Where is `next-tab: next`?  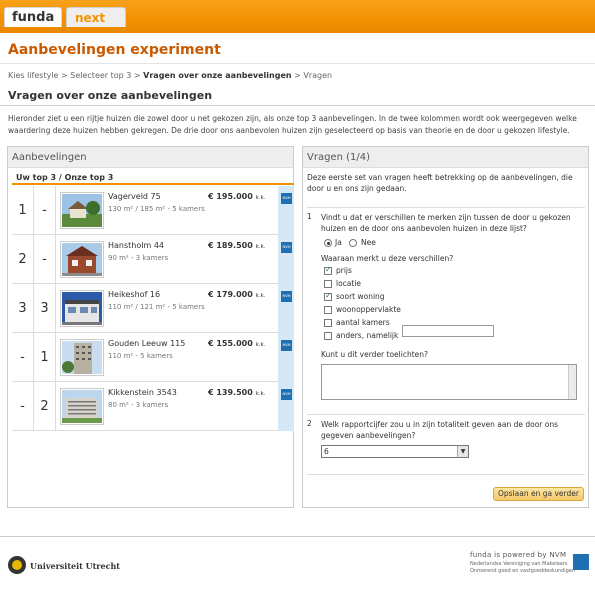 next-tab: next is located at coordinates (96, 17).